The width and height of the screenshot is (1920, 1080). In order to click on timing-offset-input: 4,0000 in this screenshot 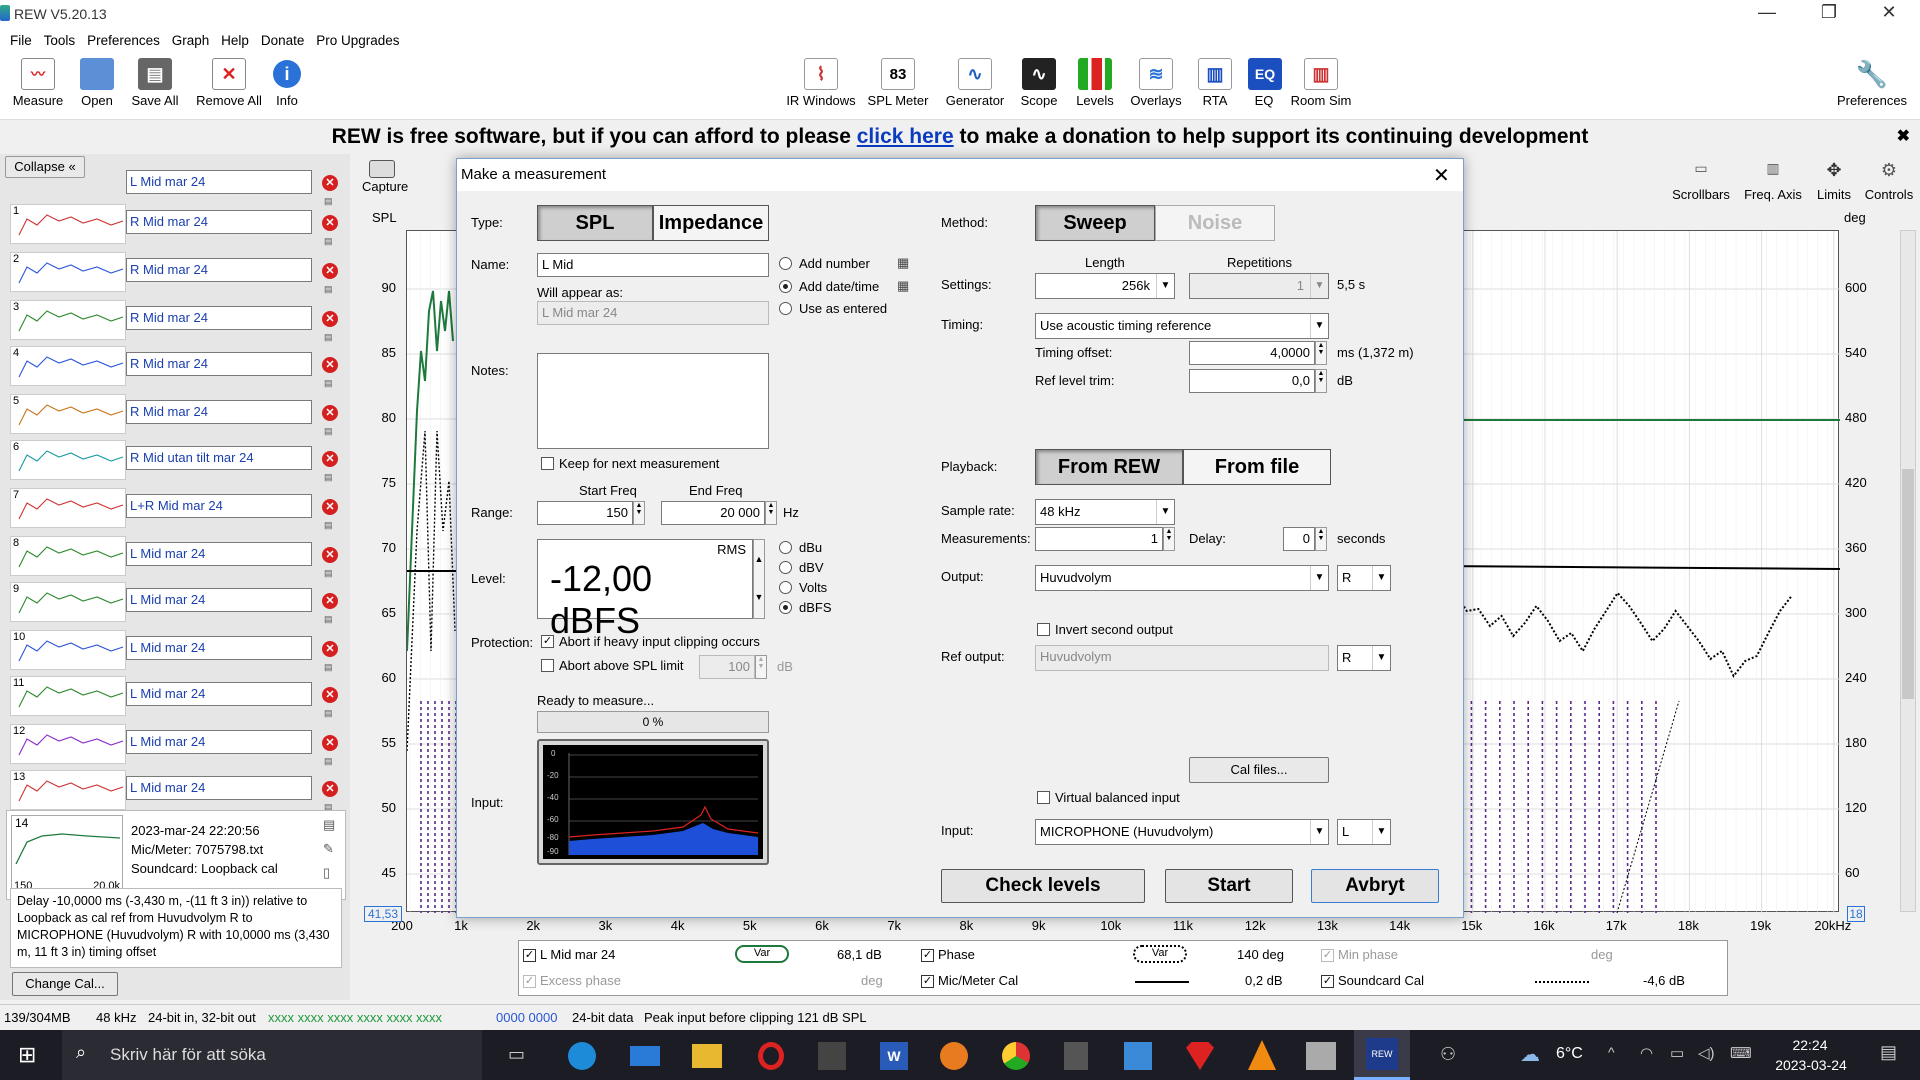, I will do `click(1252, 353)`.